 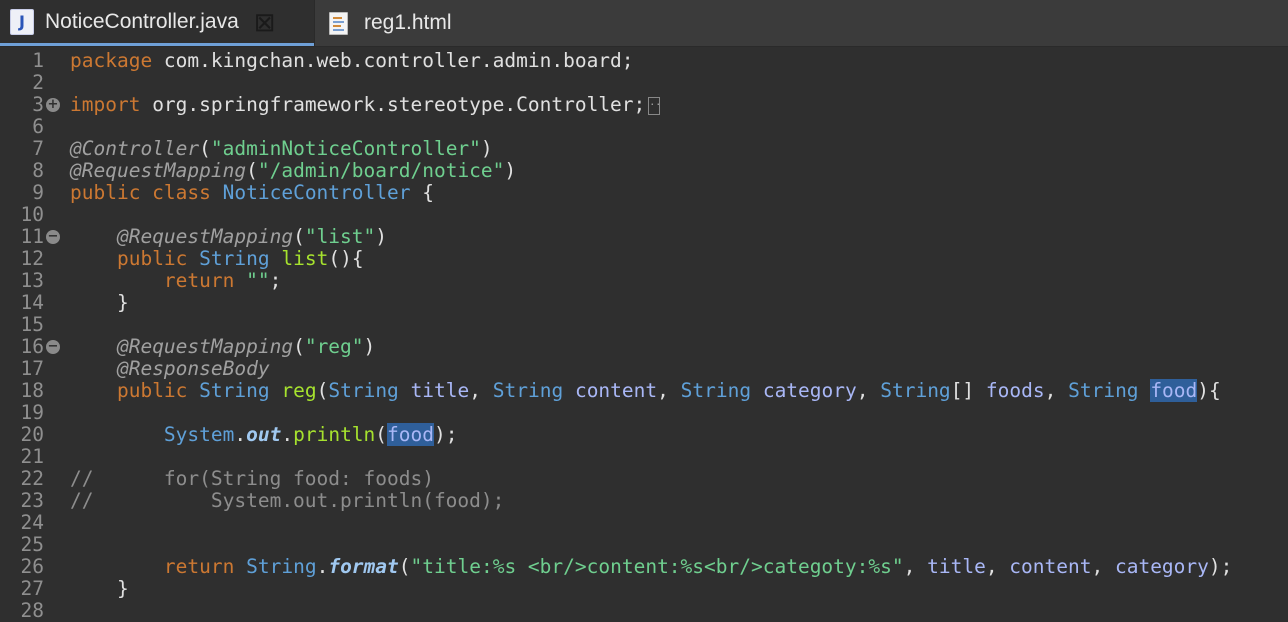 What do you see at coordinates (111, 60) in the screenshot?
I see `code-token: package` at bounding box center [111, 60].